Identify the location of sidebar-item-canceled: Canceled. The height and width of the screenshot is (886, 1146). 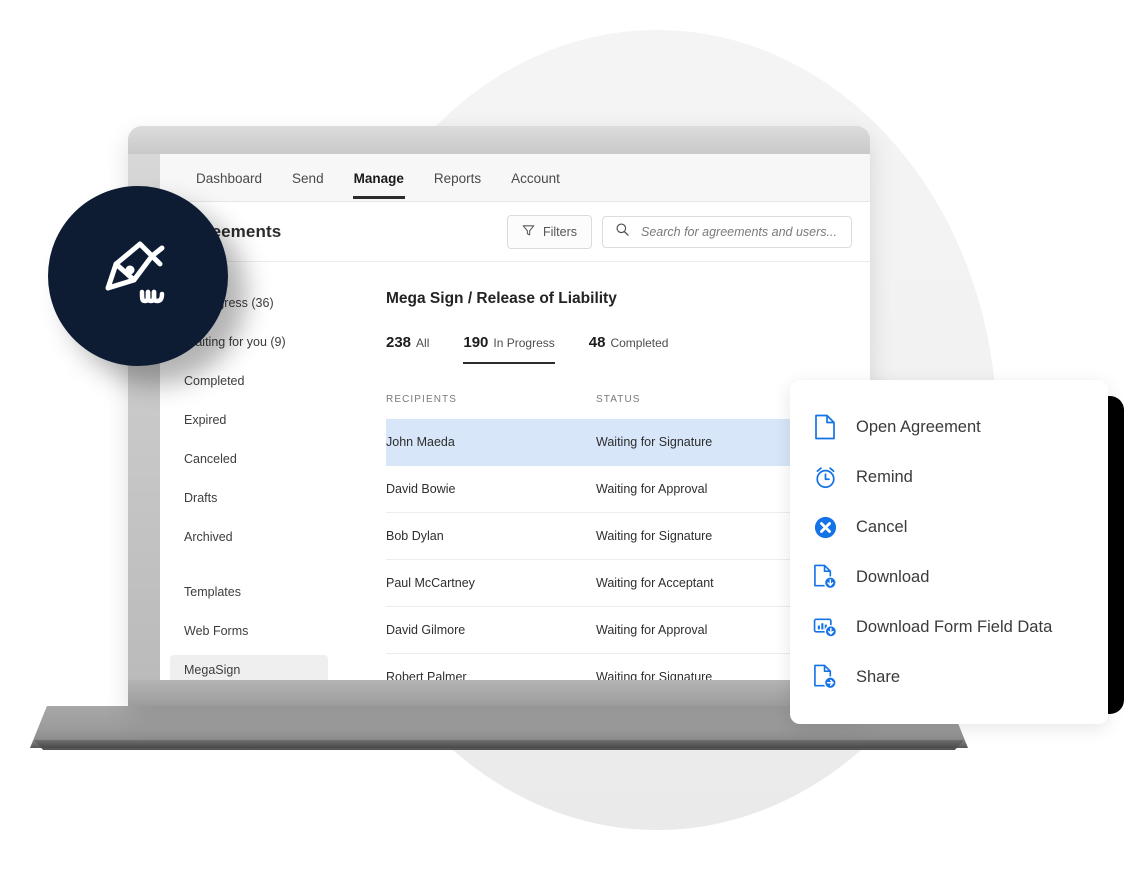
(249, 459).